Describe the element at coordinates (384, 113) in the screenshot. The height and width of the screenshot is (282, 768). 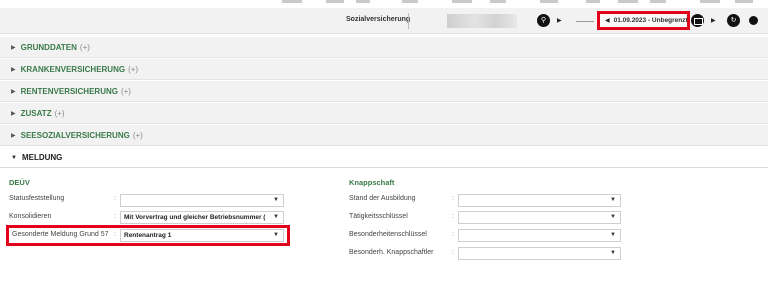
I see `section-zusatz: ▶ ZUSATZ (+)` at that location.